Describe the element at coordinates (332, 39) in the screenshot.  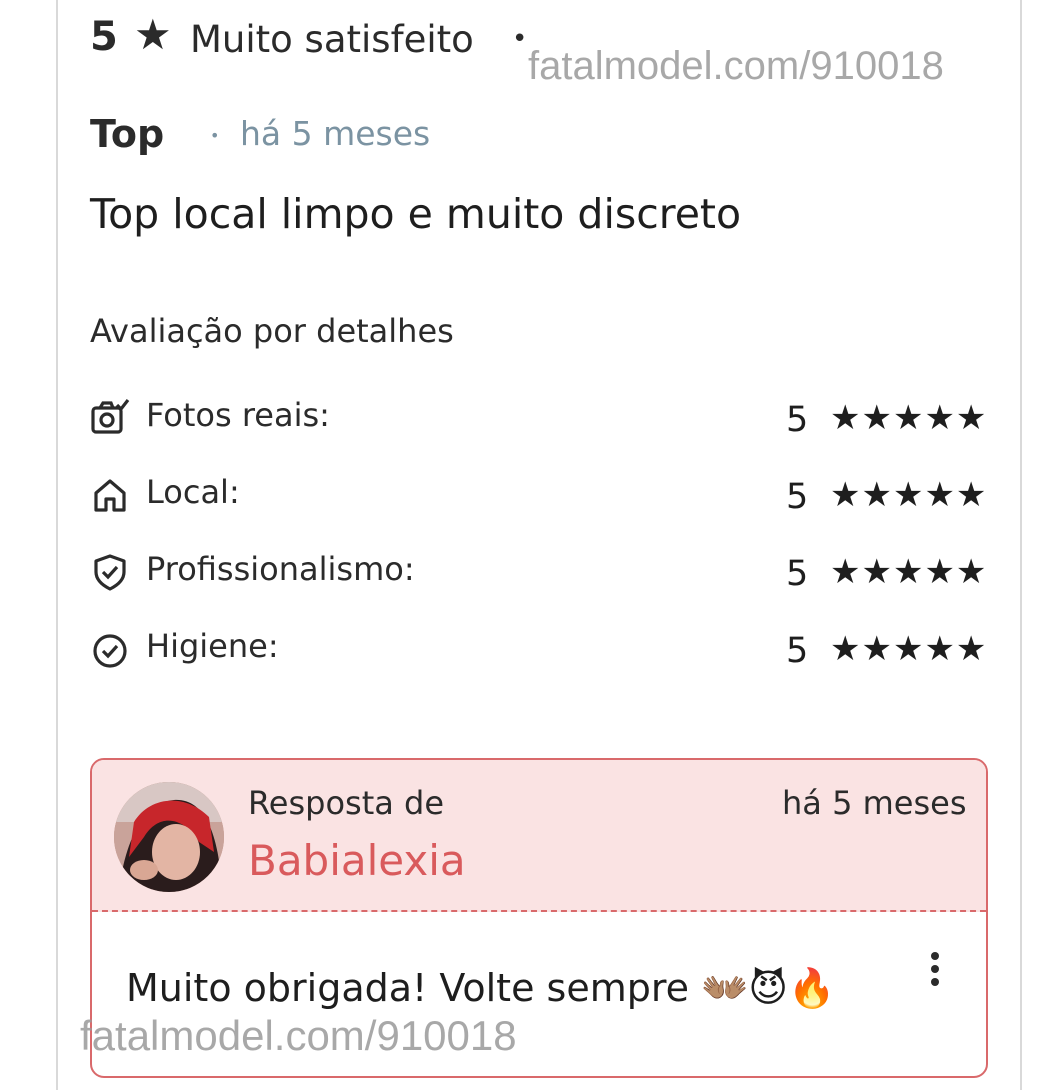
I see `review-rating-label: Muito satisfeito` at that location.